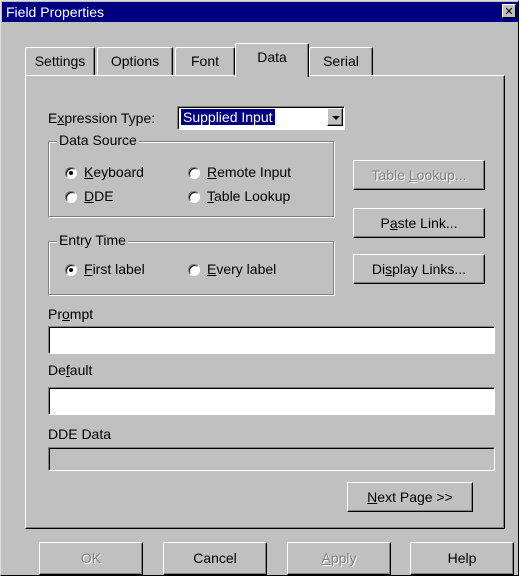 This screenshot has height=577, width=521. Describe the element at coordinates (98, 140) in the screenshot. I see `data-source-legend: Data Source` at that location.